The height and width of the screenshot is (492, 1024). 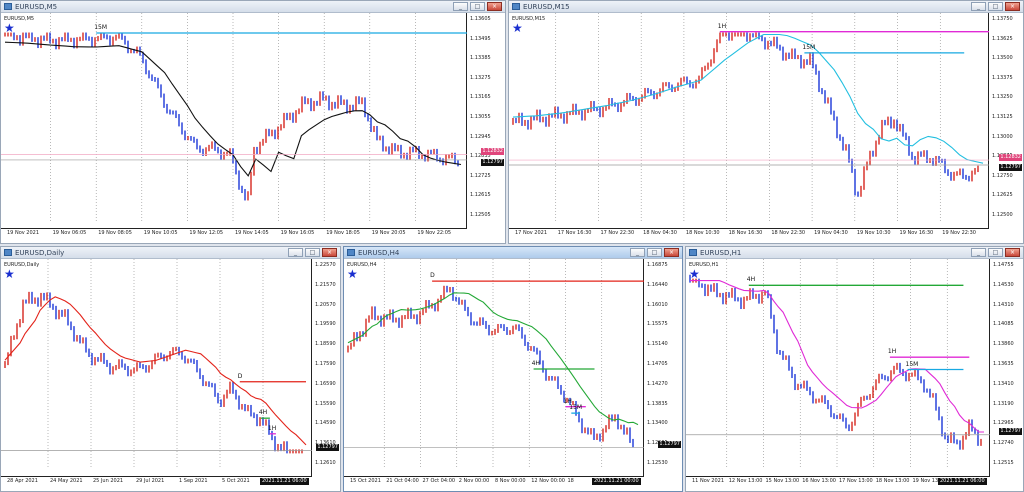 I want to click on price-axis-label: 1.14705, so click(x=657, y=364).